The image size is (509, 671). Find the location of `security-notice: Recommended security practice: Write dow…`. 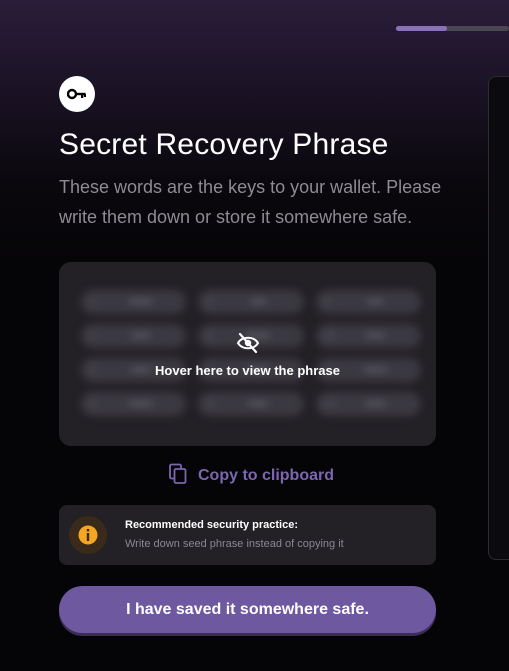

security-notice: Recommended security practice: Write dow… is located at coordinates (247, 535).